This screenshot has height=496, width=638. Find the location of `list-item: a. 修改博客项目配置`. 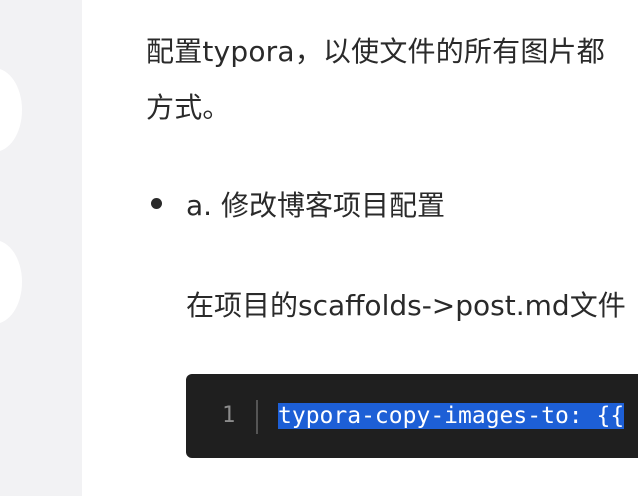

list-item: a. 修改博客项目配置 is located at coordinates (315, 205).